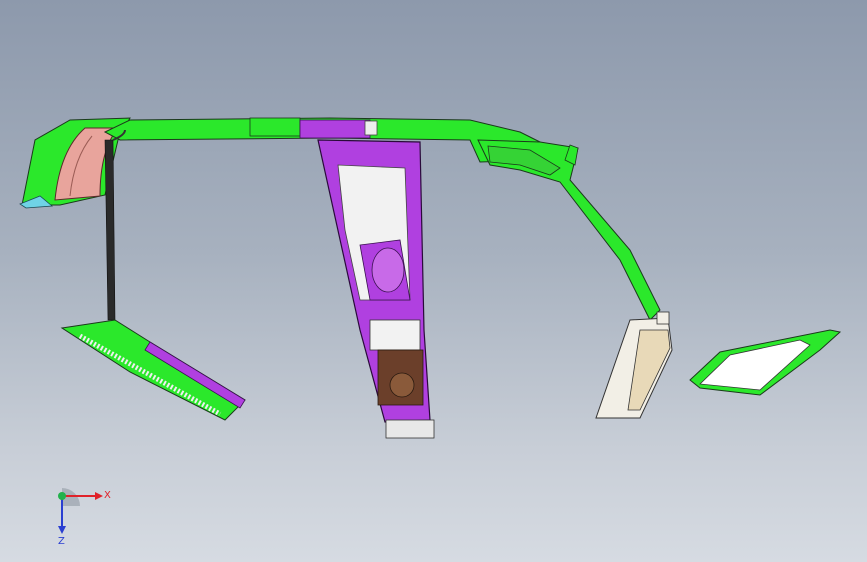 The height and width of the screenshot is (562, 867). Describe the element at coordinates (99, 496) in the screenshot. I see `x-axis-arrow-icon` at that location.